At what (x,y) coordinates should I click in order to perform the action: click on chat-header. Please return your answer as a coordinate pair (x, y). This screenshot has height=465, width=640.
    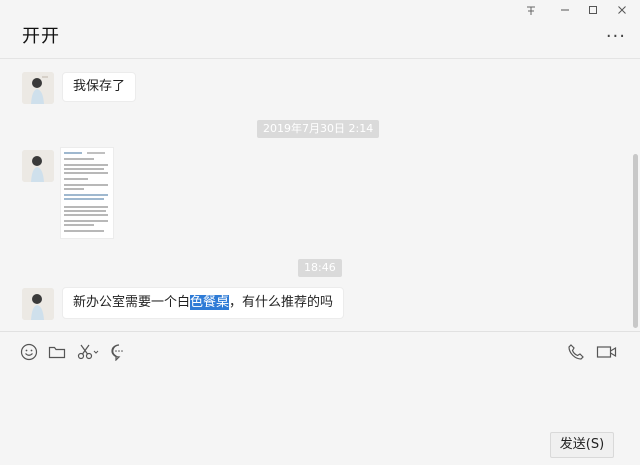
    Looking at the image, I should click on (320, 29).